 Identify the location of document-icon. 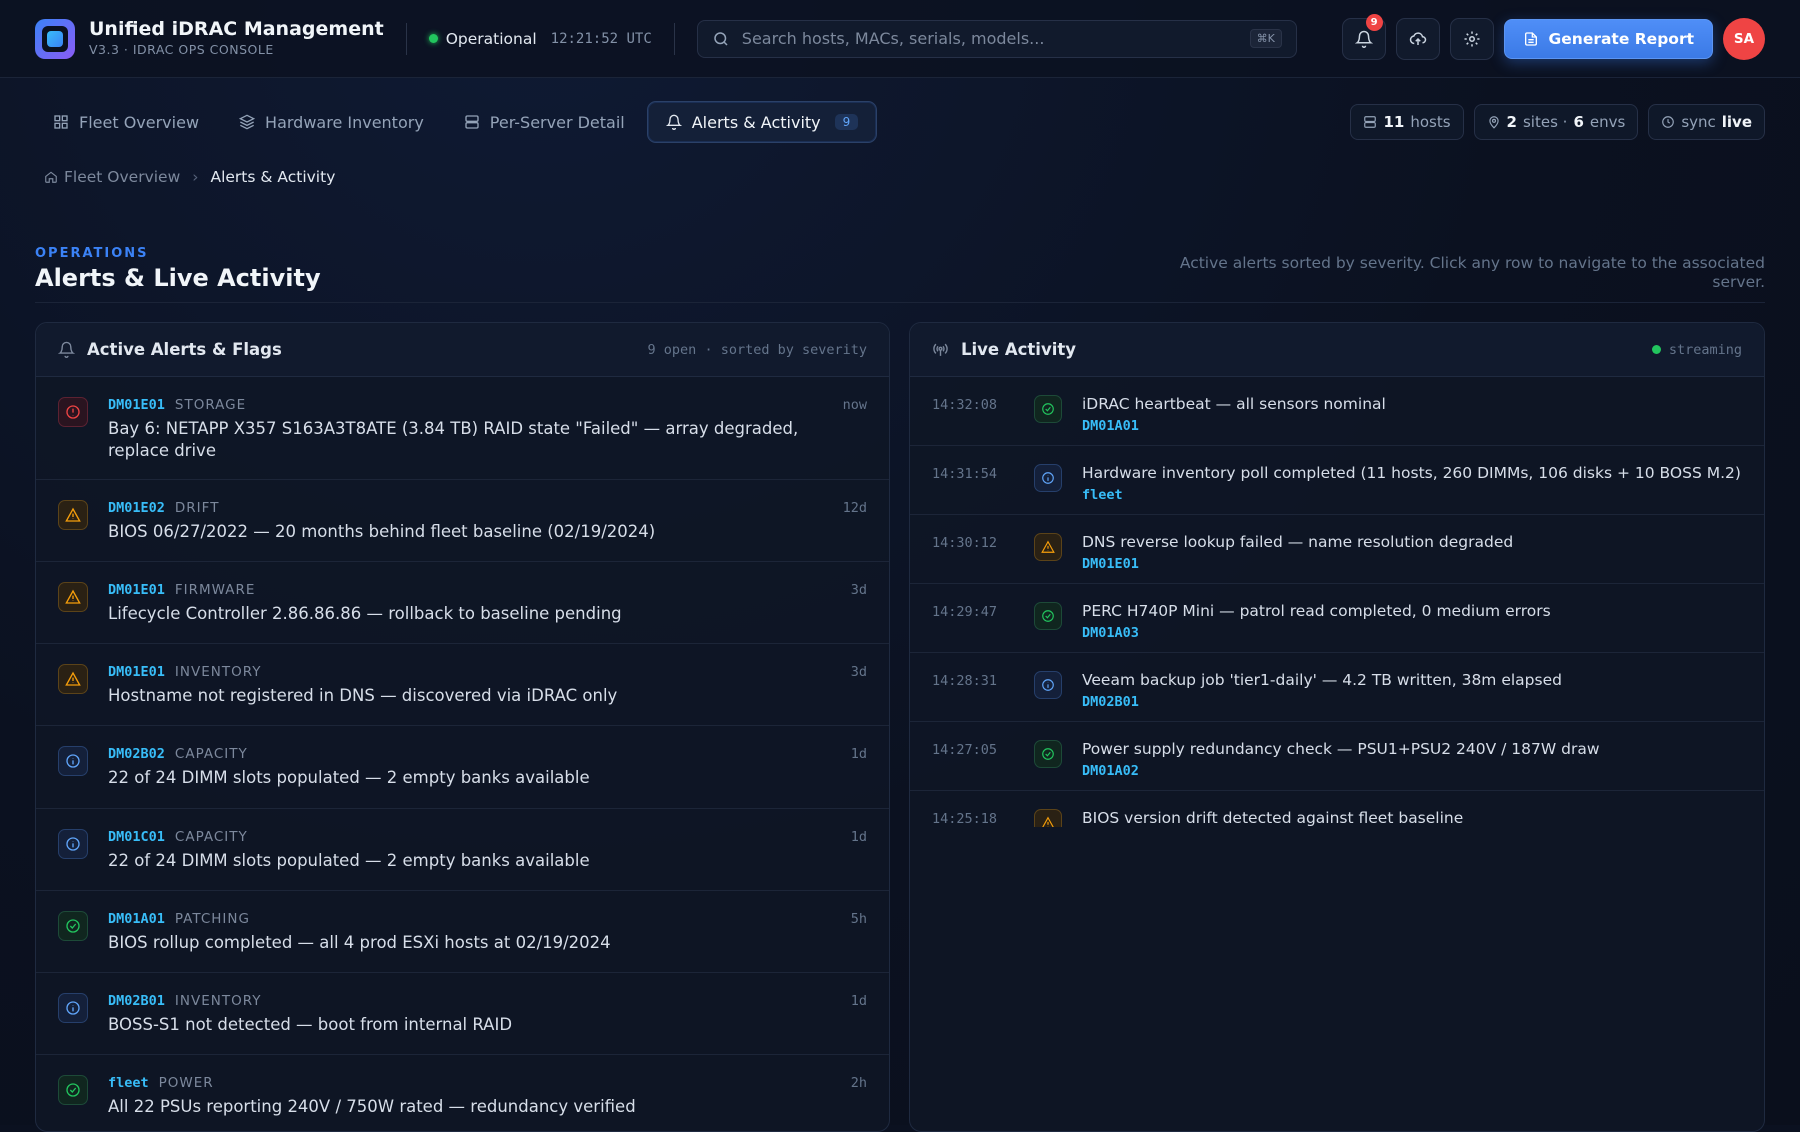
(1530, 38).